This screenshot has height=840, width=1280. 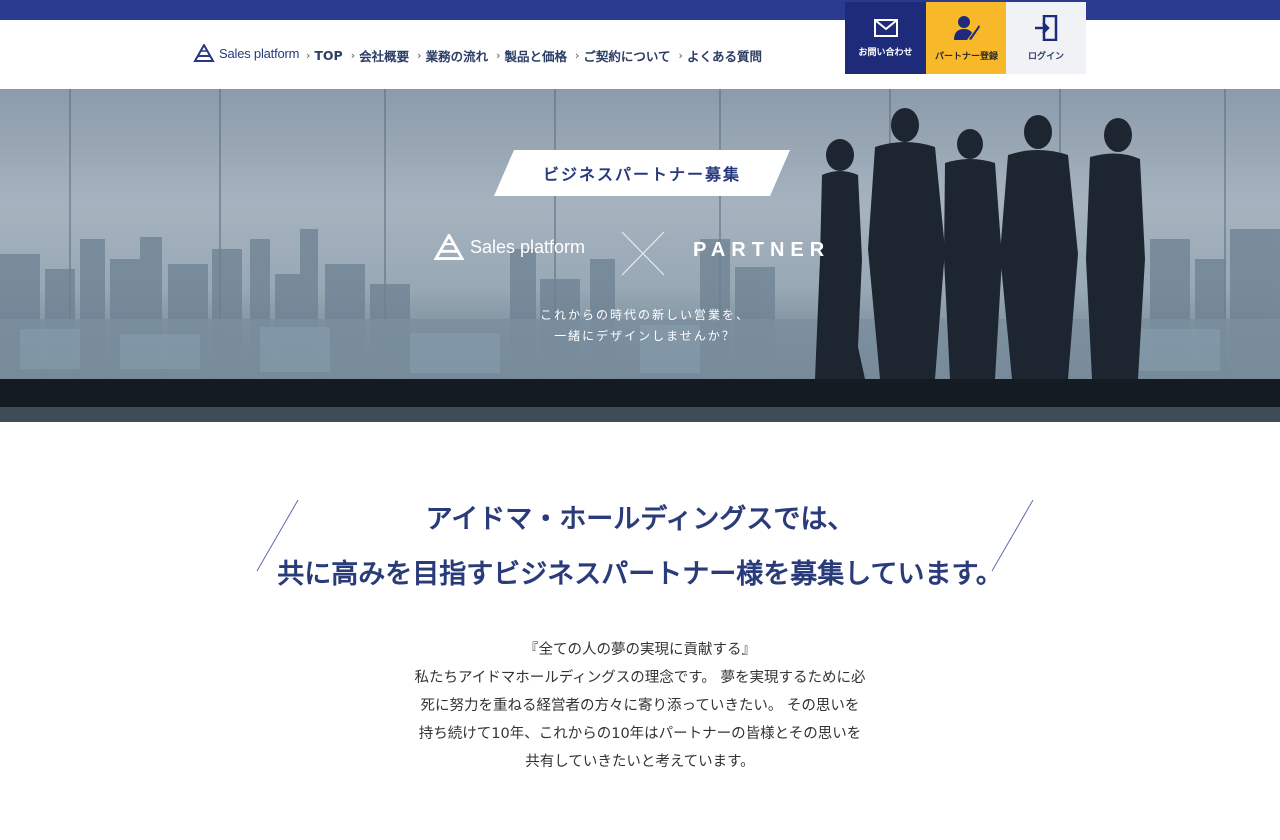 I want to click on contact-button: お問い合わせ, so click(x=885, y=38).